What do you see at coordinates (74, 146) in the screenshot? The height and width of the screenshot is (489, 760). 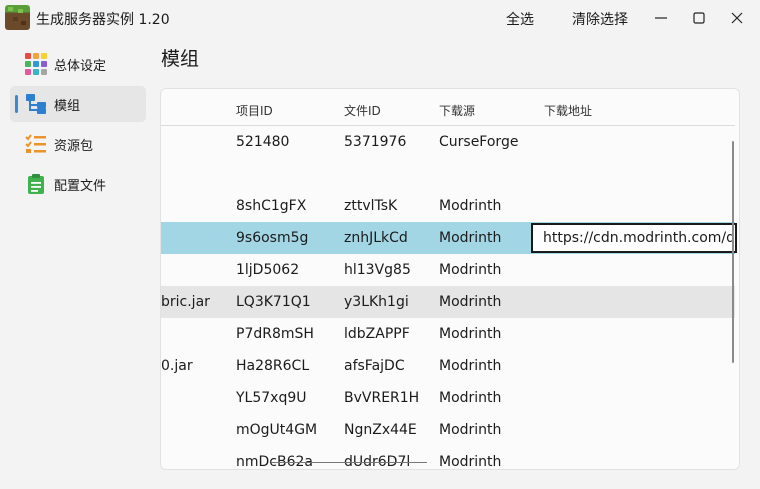 I see `sidebar-item-label: 资源包` at bounding box center [74, 146].